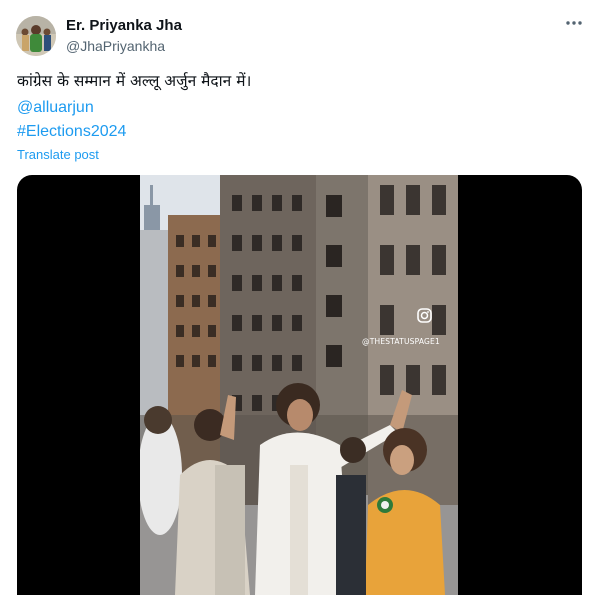  Describe the element at coordinates (124, 25) in the screenshot. I see `author-display-name: Er. Priyanka Jha` at that location.